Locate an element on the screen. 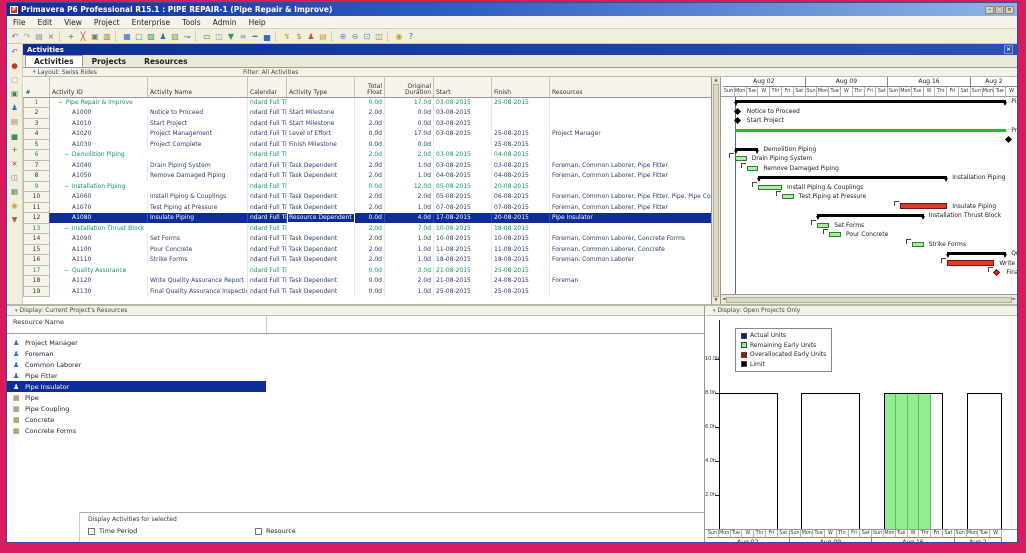  horizontal-scrollbar: ◄ ► is located at coordinates (869, 299).